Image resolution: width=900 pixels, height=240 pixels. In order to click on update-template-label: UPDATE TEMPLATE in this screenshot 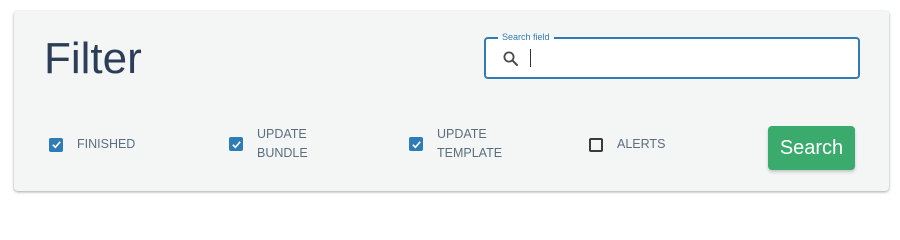, I will do `click(470, 143)`.